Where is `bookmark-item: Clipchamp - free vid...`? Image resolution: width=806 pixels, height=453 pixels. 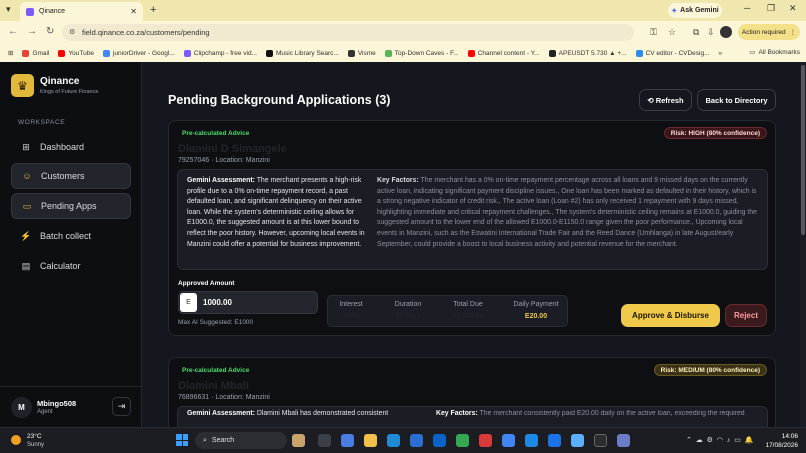
bookmark-item: Clipchamp - free vid... is located at coordinates (220, 53).